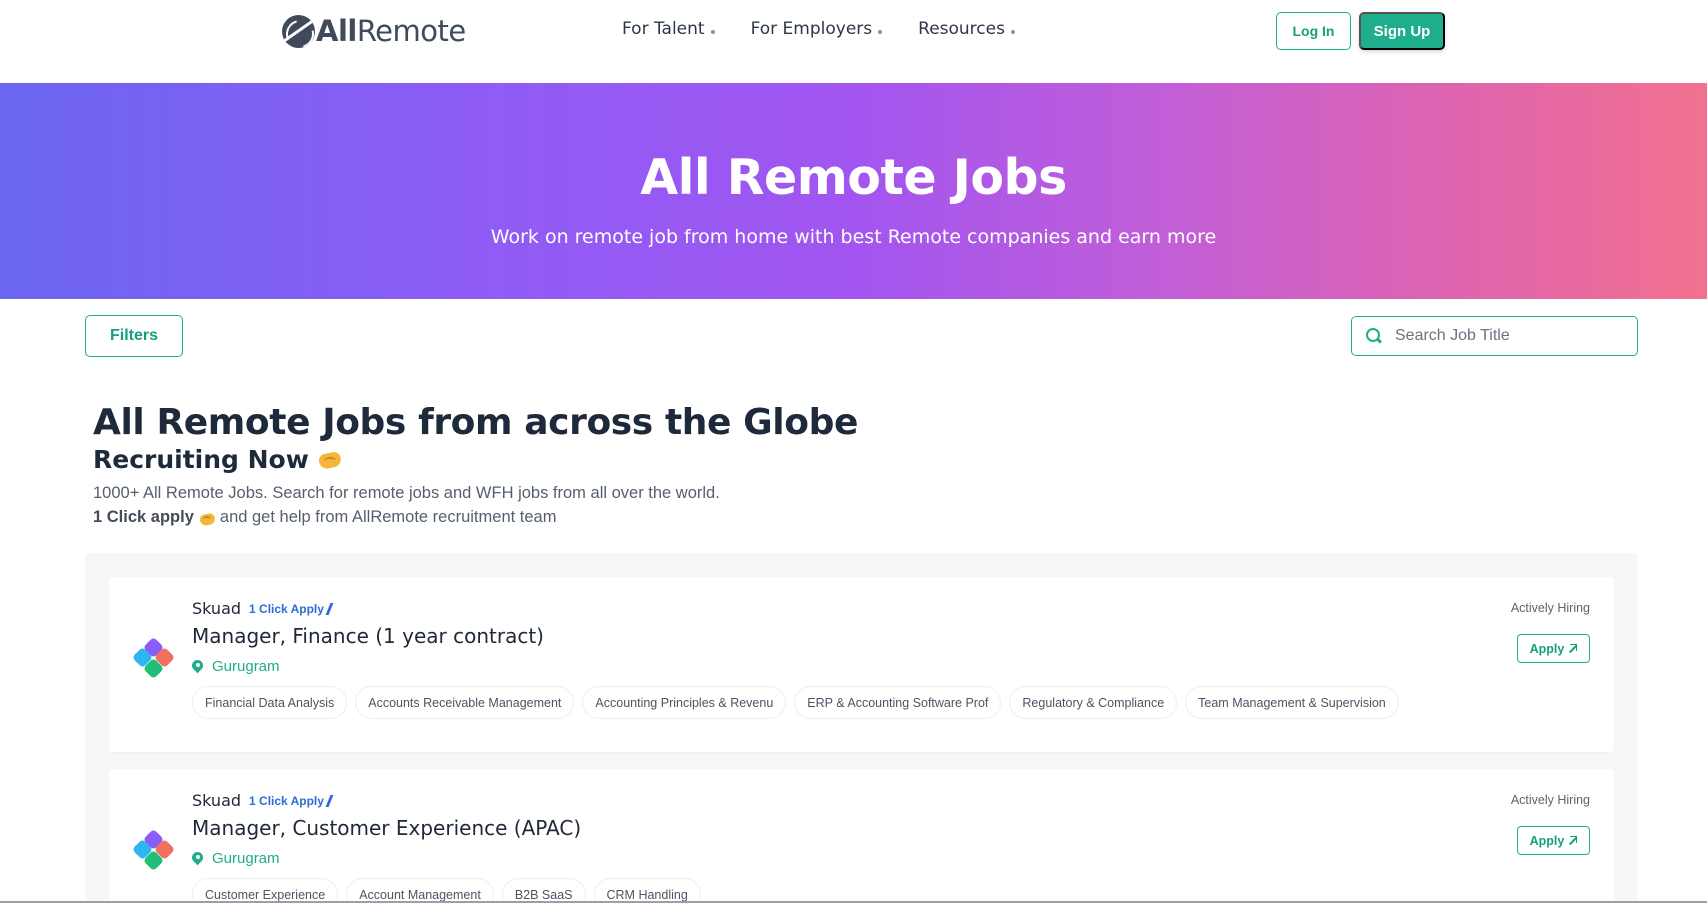 Image resolution: width=1707 pixels, height=903 pixels. Describe the element at coordinates (663, 29) in the screenshot. I see `nav-label: For Talent` at that location.